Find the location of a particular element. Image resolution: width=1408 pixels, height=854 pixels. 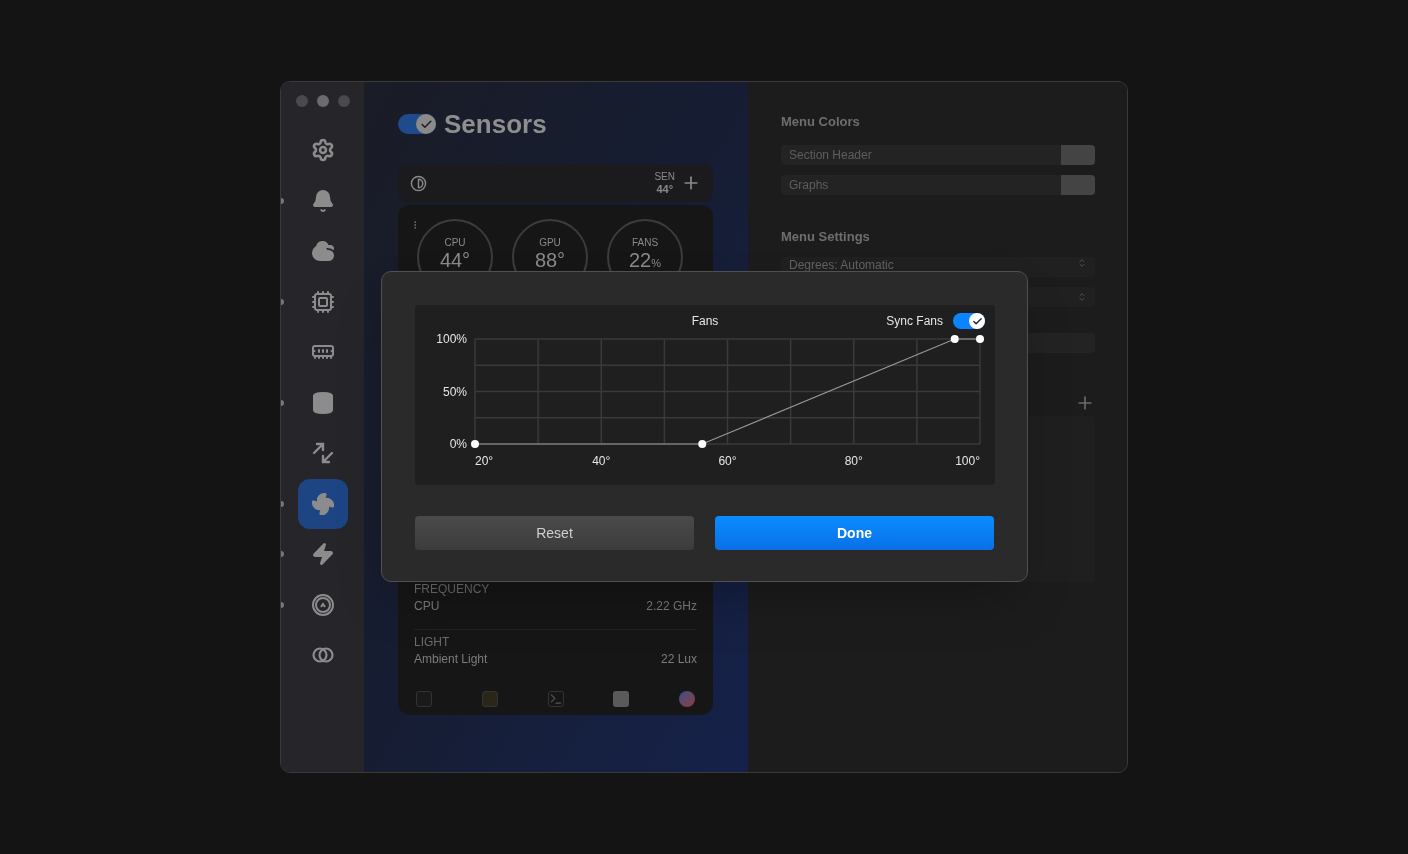

done-button: Done is located at coordinates (854, 533).